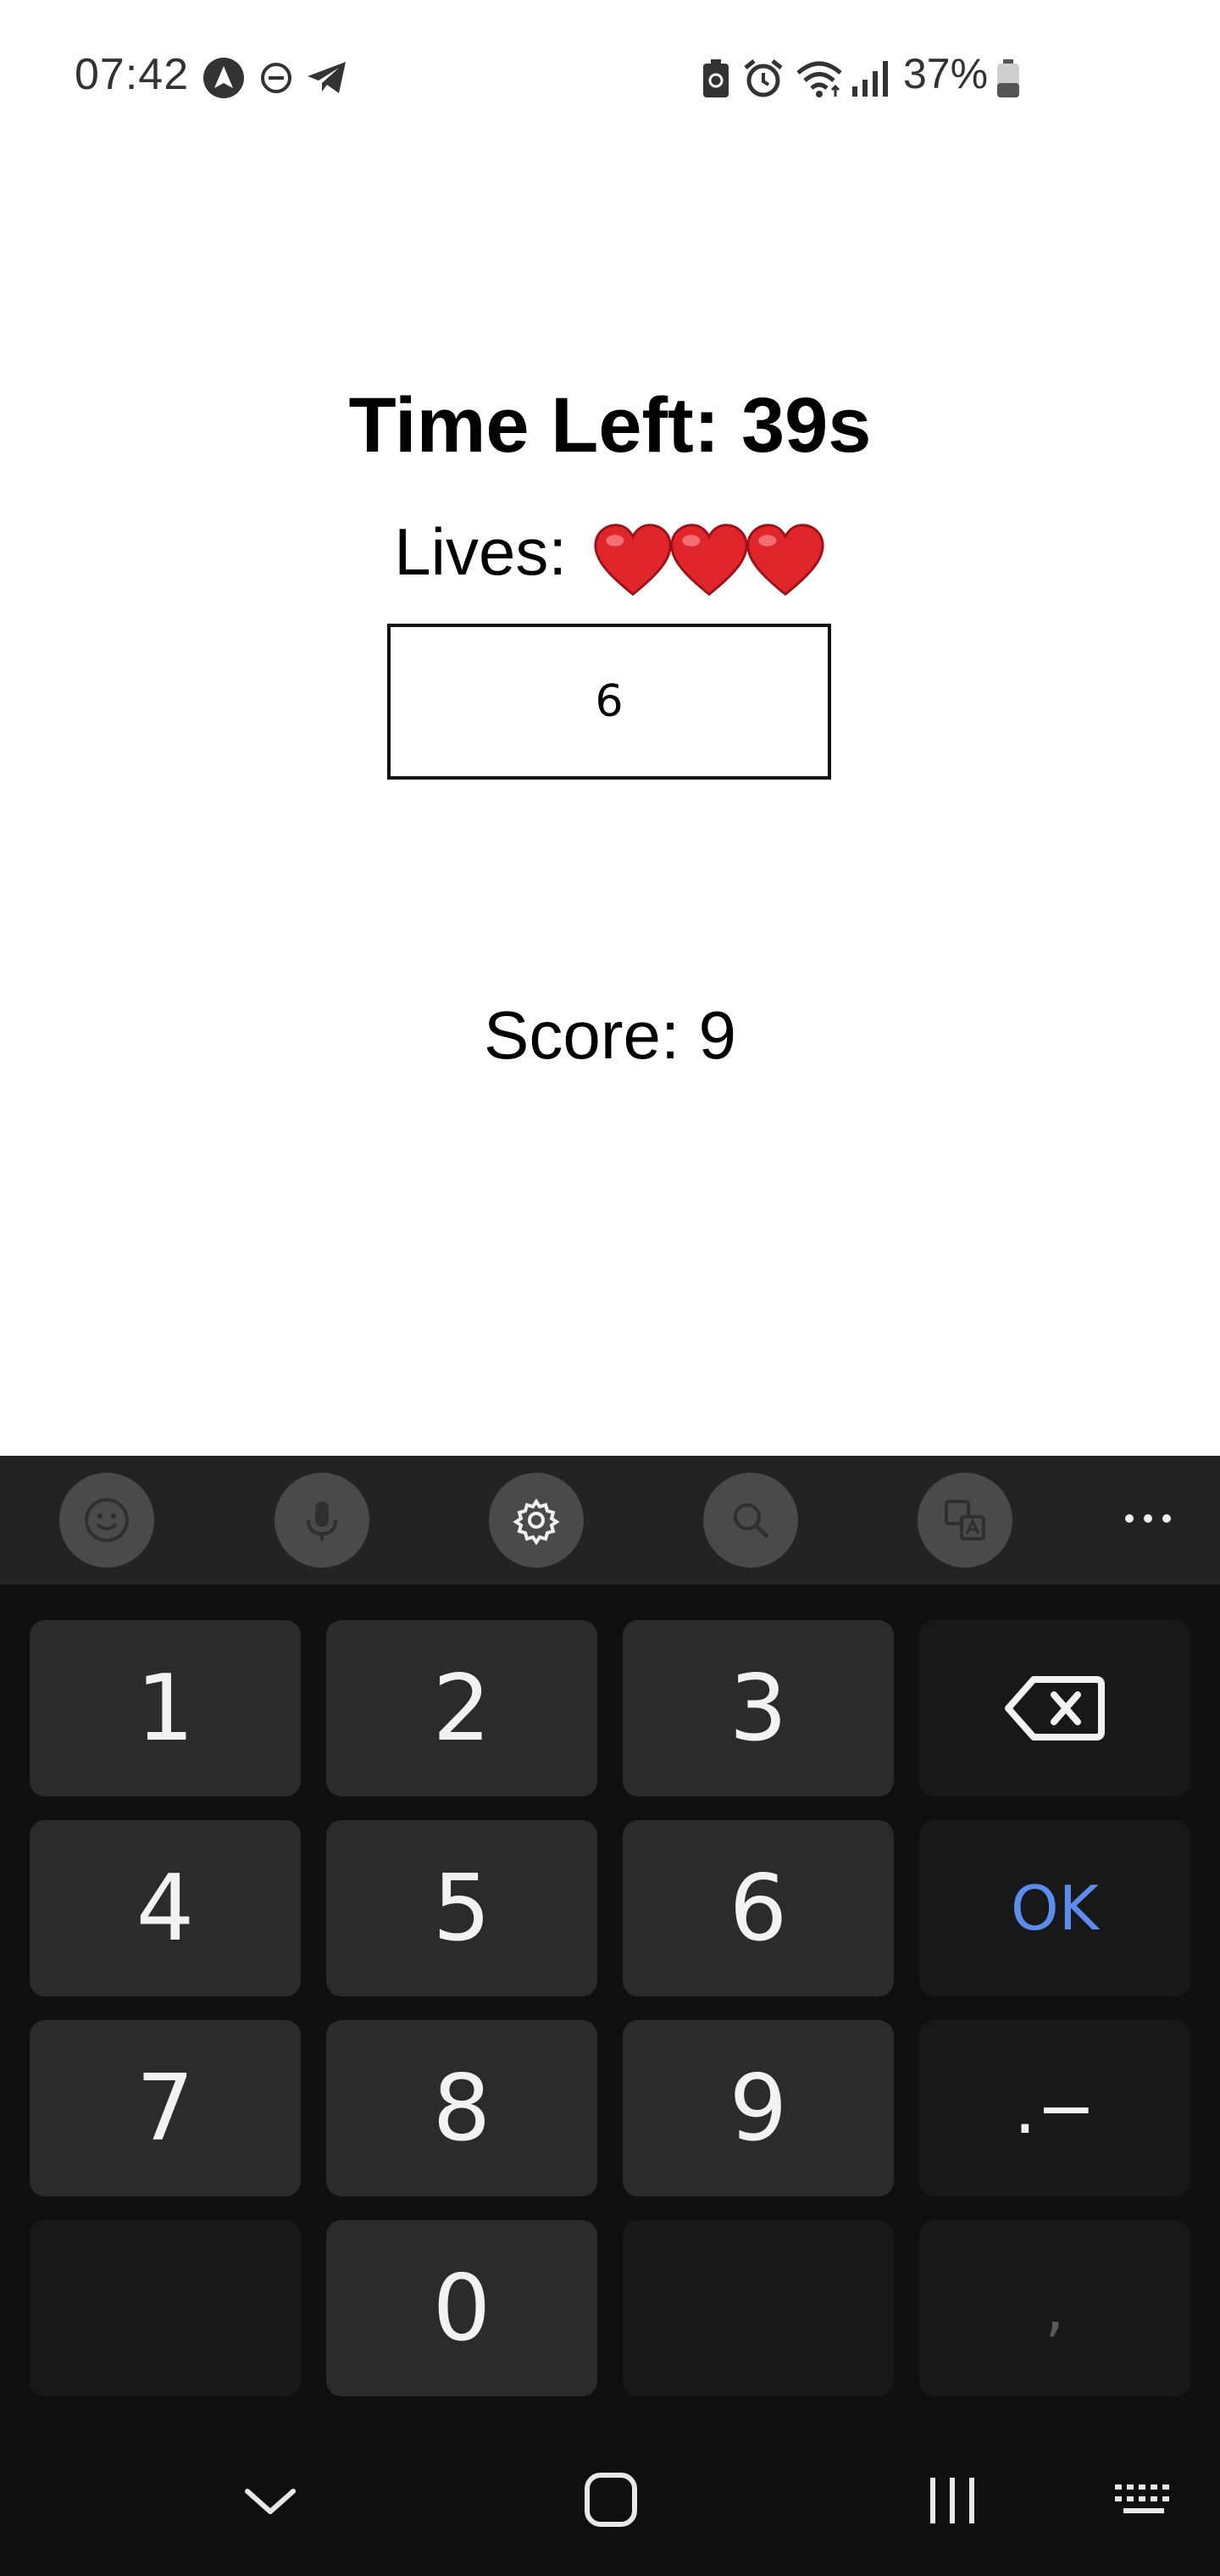  I want to click on key-9: 9, so click(758, 2108).